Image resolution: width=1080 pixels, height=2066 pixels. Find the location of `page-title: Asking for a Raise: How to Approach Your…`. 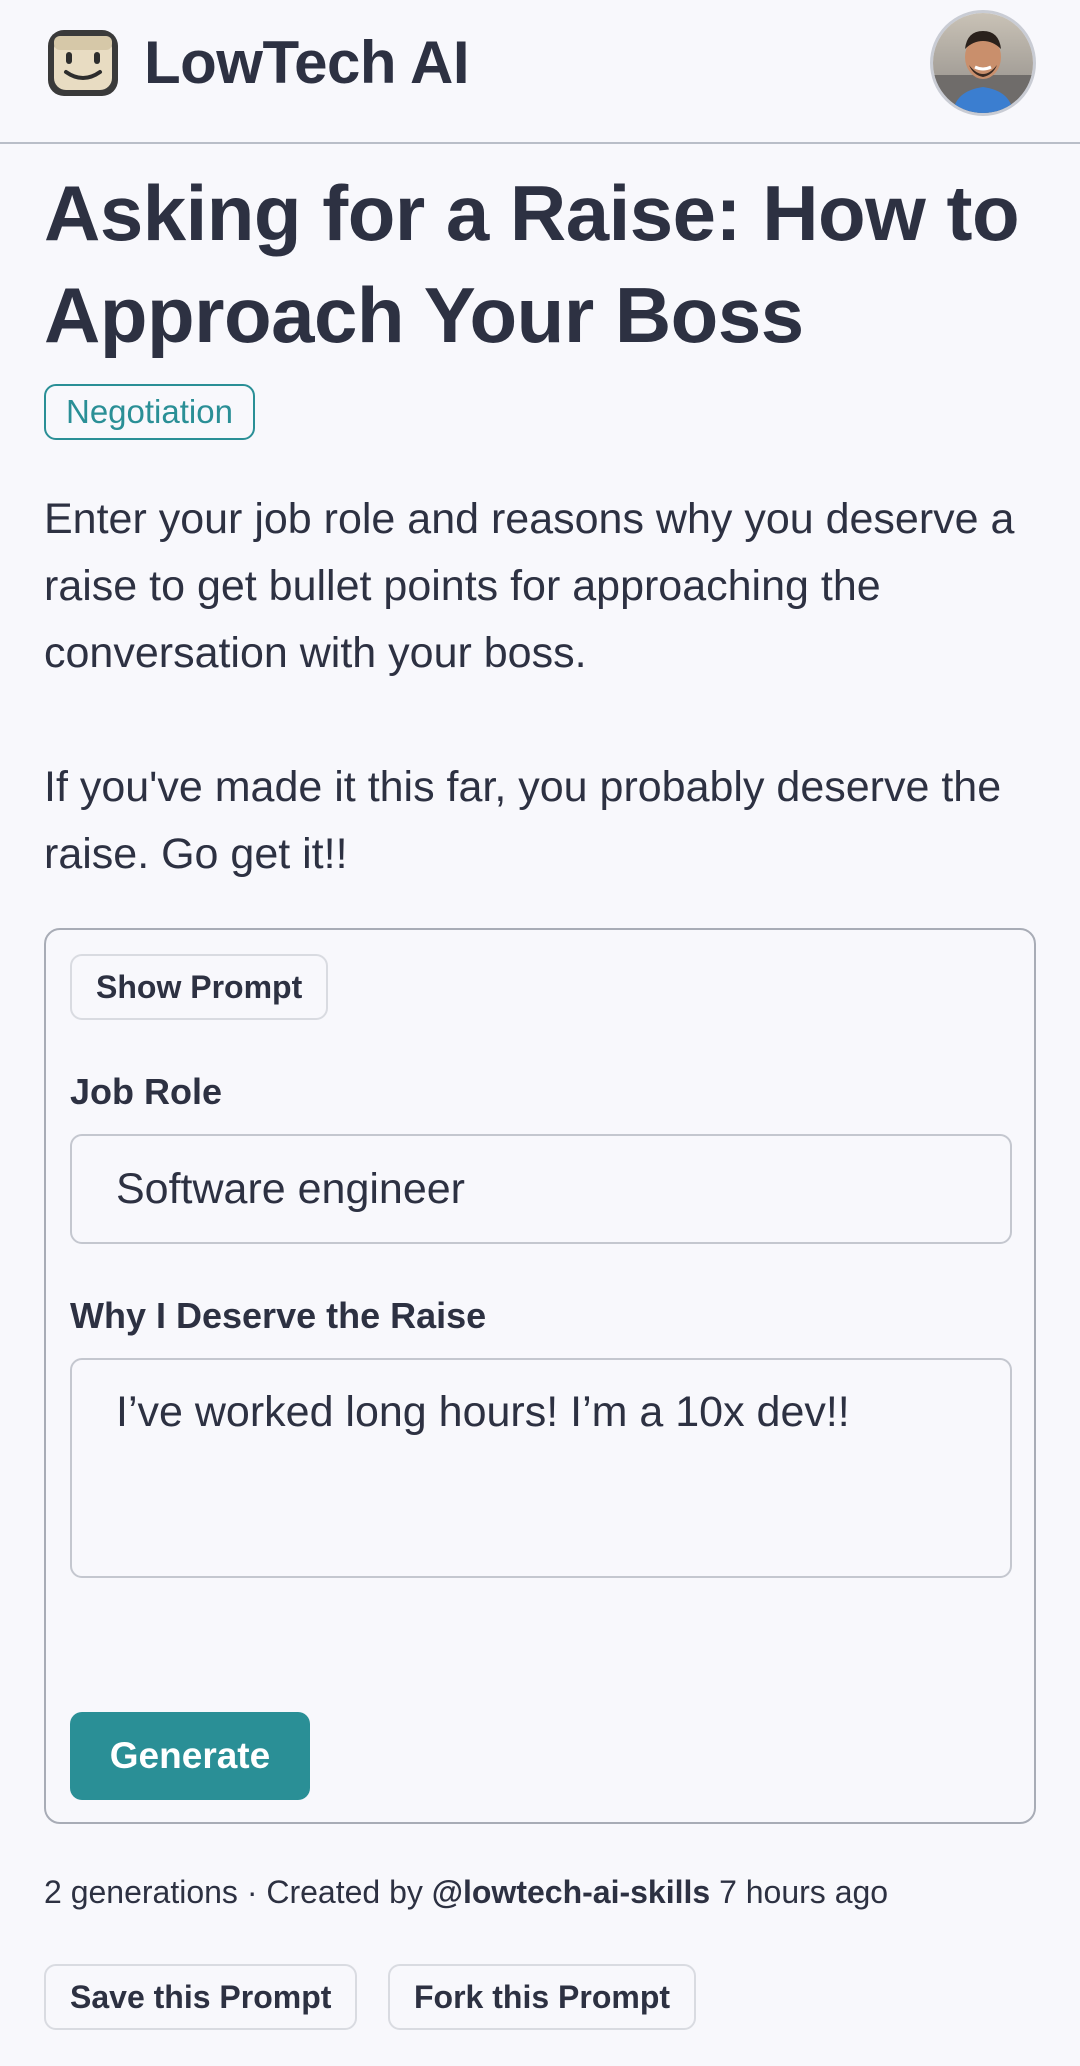

page-title: Asking for a Raise: How to Approach Your… is located at coordinates (532, 264).